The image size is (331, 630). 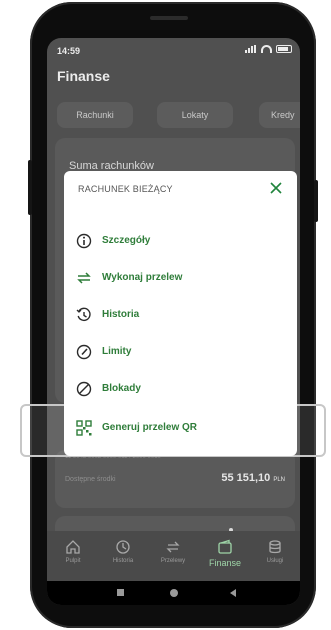 I want to click on modal-header: RACHUNEK BIEŻĄCY, so click(x=180, y=189).